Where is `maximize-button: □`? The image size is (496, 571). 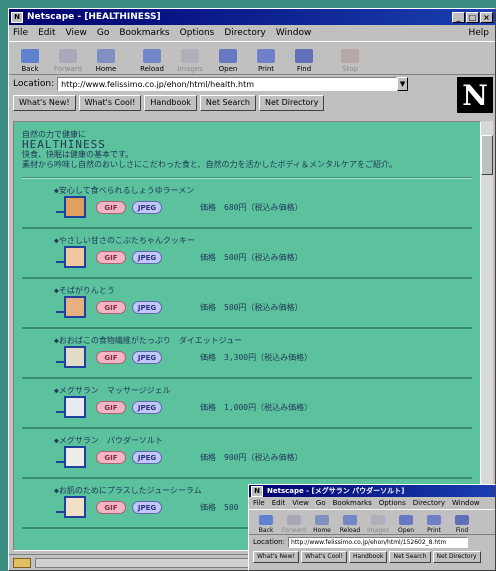
maximize-button: □ is located at coordinates (472, 17).